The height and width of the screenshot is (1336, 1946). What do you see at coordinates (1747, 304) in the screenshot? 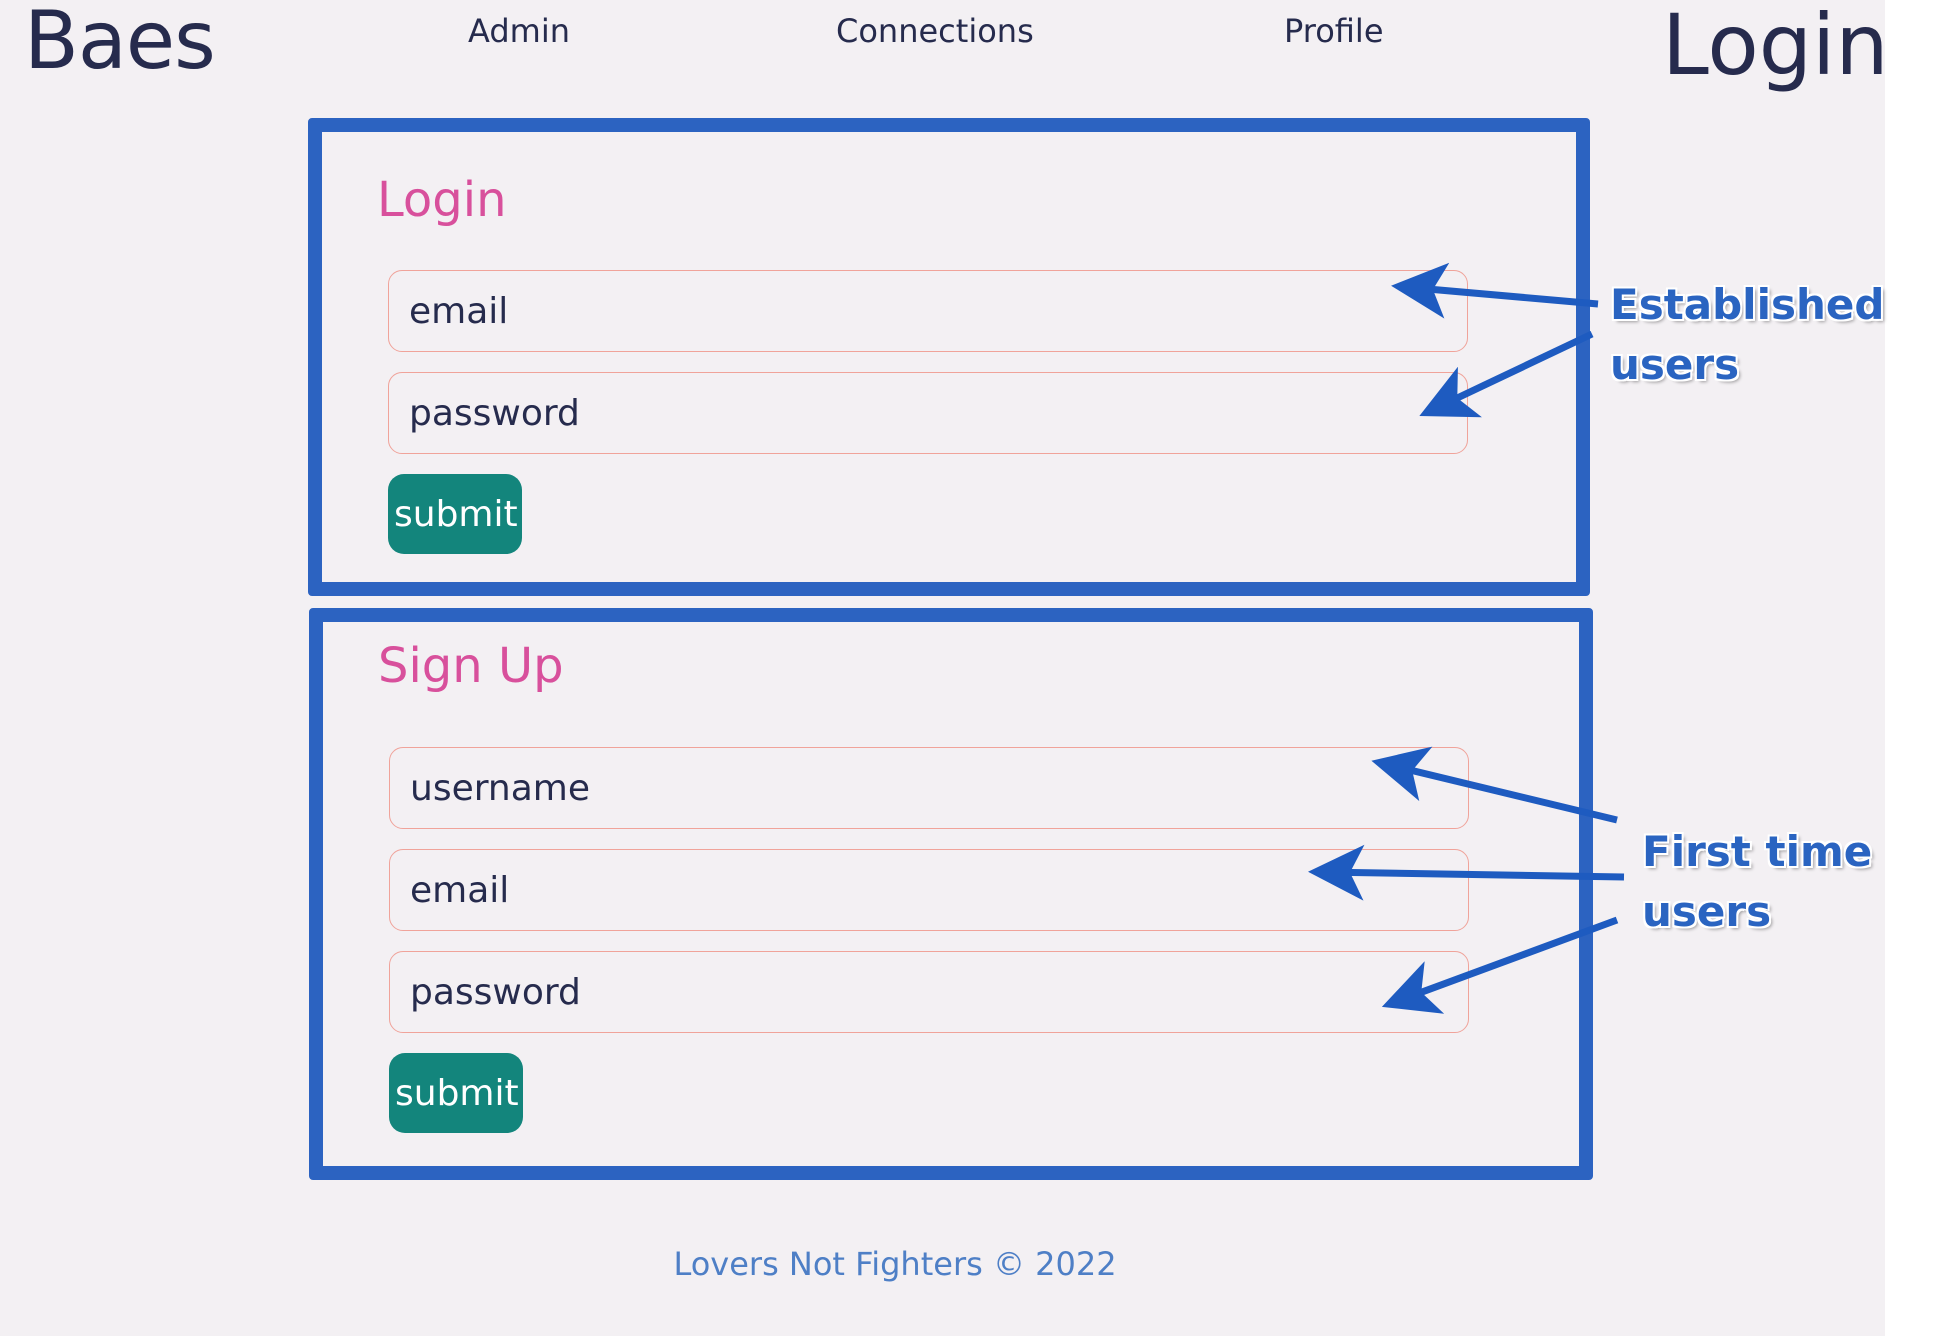
I see `annotation-line: Established` at bounding box center [1747, 304].